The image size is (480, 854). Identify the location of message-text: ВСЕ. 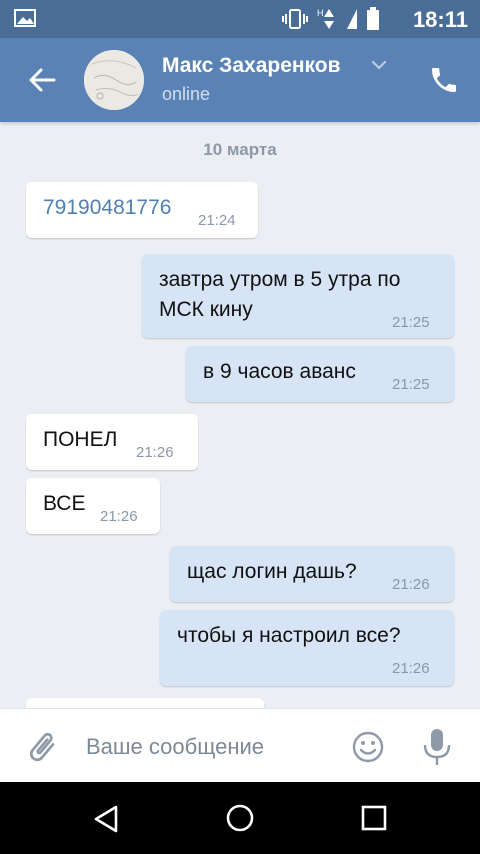
(64, 503).